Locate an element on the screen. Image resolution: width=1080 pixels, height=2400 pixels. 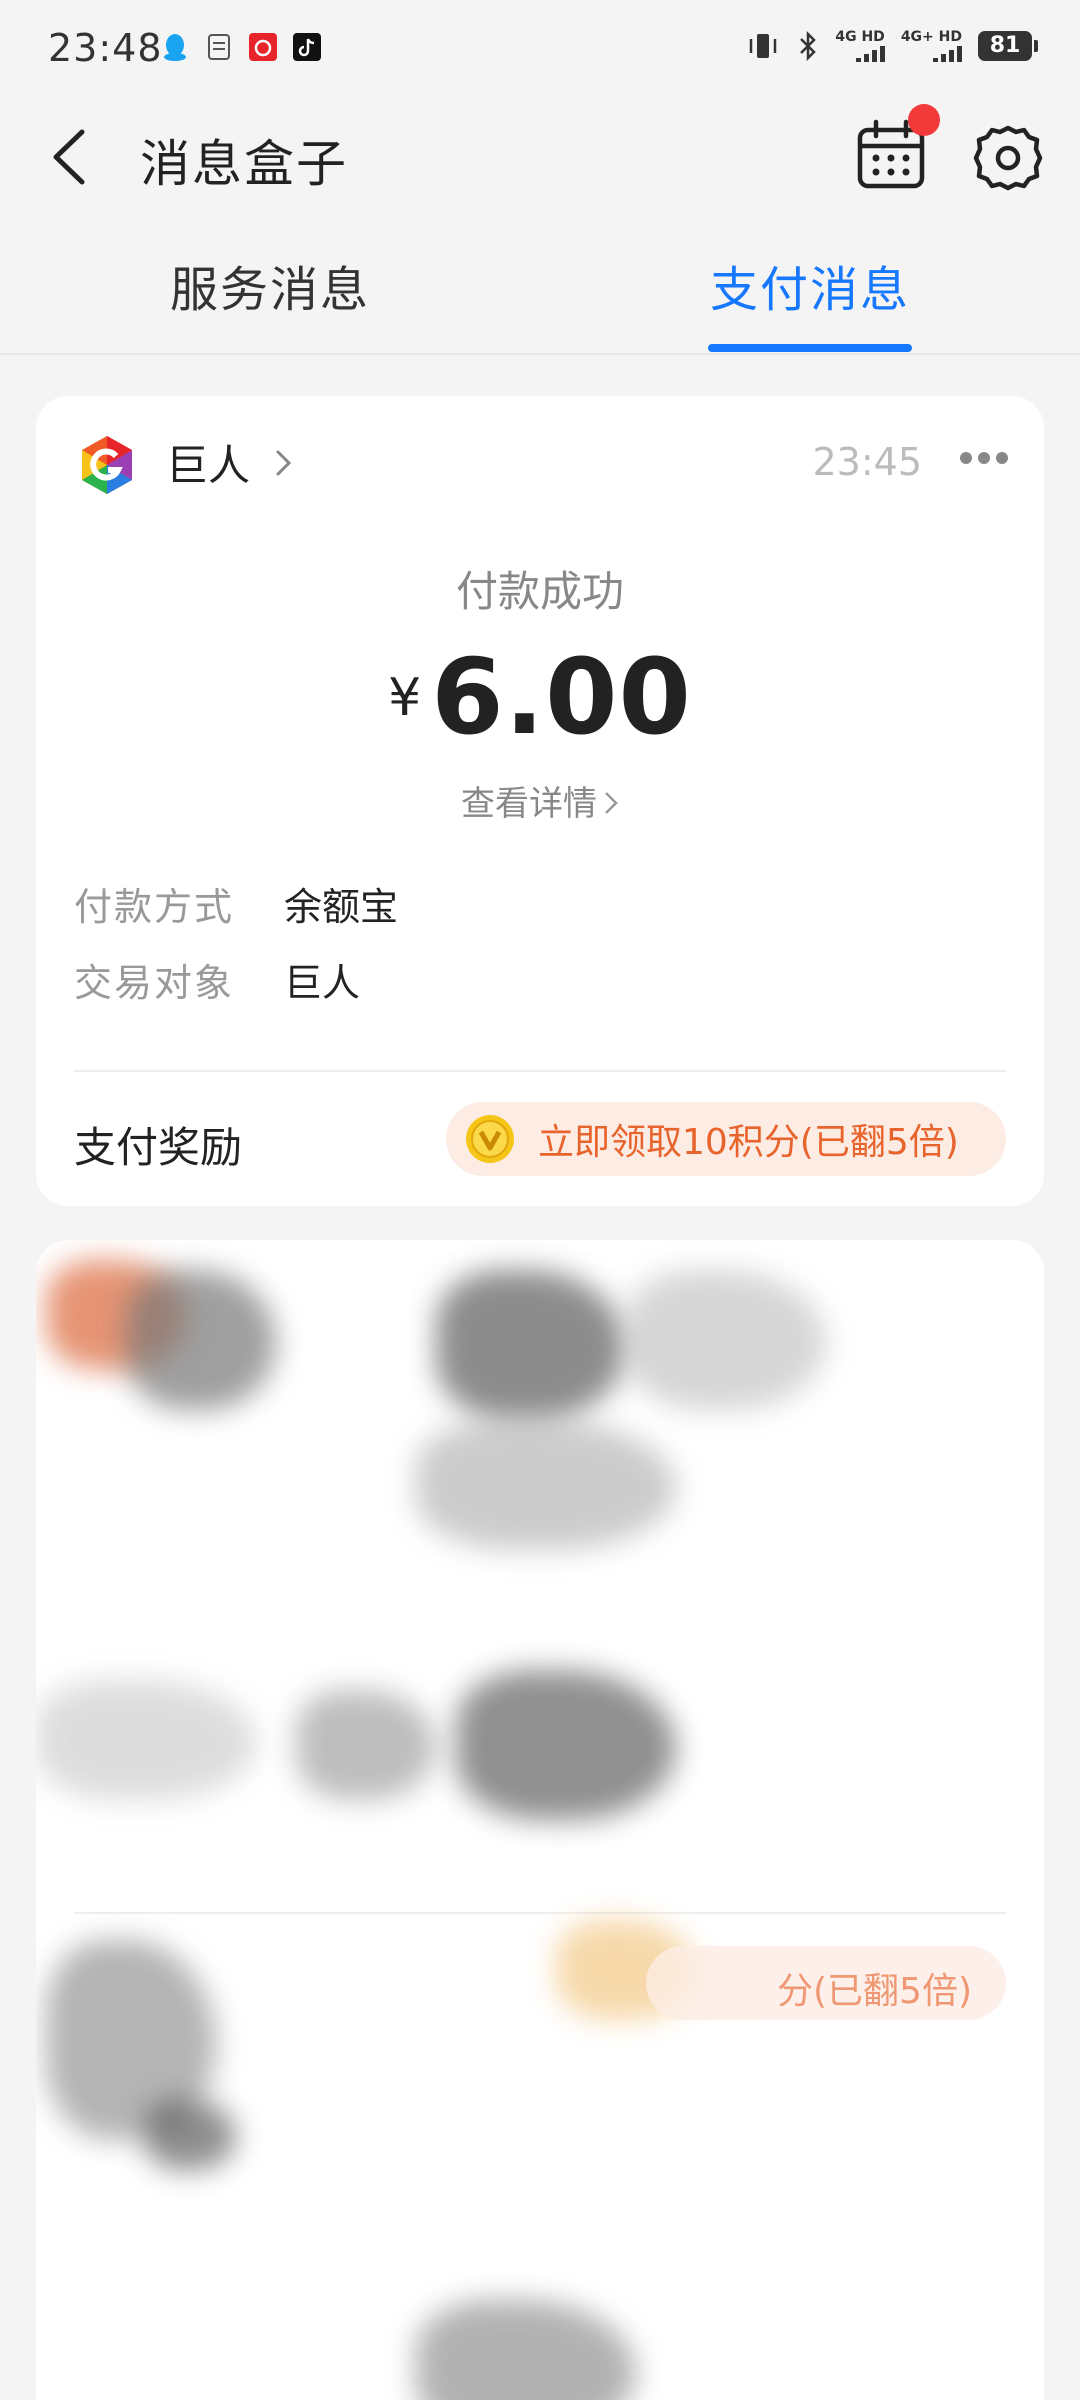
signal-sim2: 4G+ HD is located at coordinates (931, 46).